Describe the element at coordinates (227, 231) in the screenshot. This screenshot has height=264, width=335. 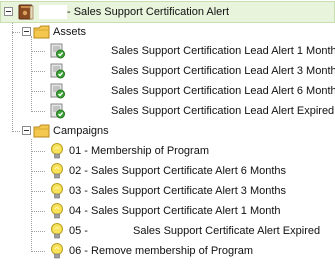
I see `campaign-label-tail: Sales Support Certificate Alert Expired` at that location.